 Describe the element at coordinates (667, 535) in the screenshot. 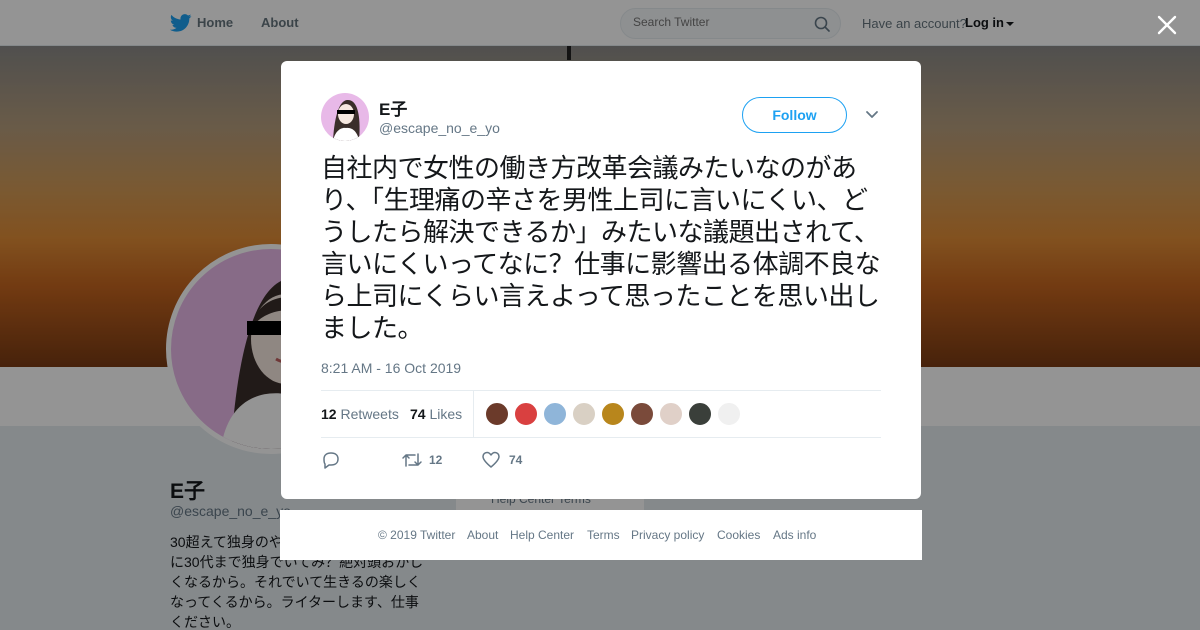

I see `footer-privacy-link: Privacy policy` at that location.